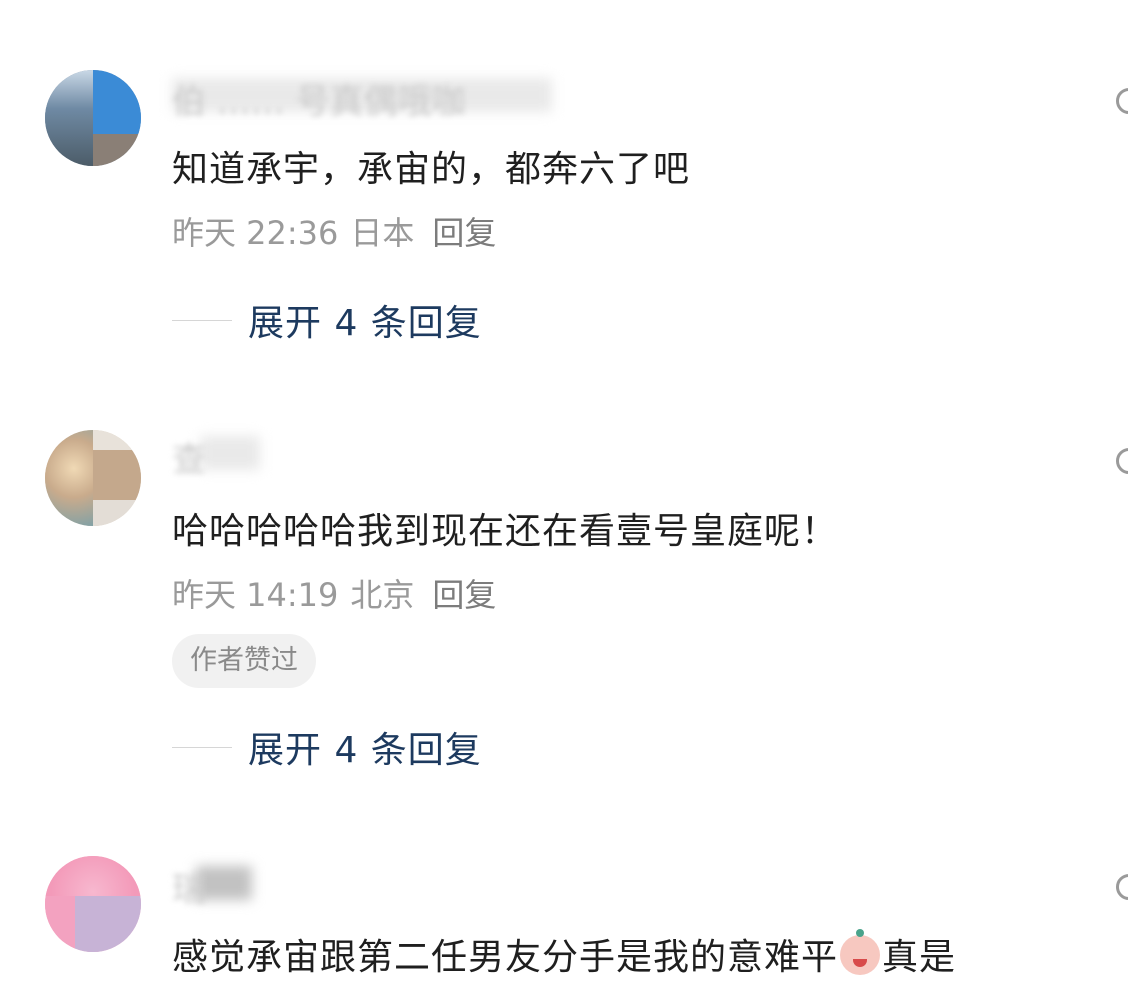 This screenshot has width=1128, height=987. What do you see at coordinates (93, 876) in the screenshot?
I see `avatar-image-top` at bounding box center [93, 876].